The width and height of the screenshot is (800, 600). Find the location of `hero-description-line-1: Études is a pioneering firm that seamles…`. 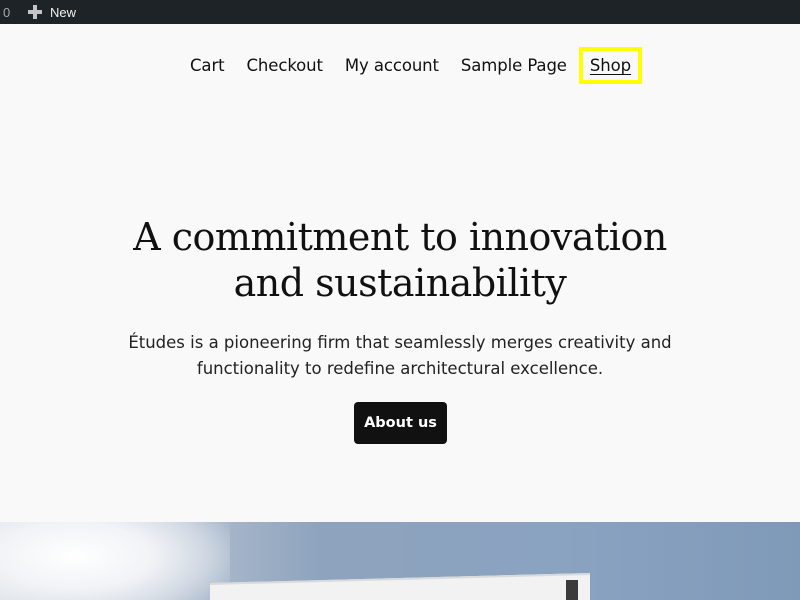

hero-description-line-1: Études is a pioneering firm that seamles… is located at coordinates (400, 342).